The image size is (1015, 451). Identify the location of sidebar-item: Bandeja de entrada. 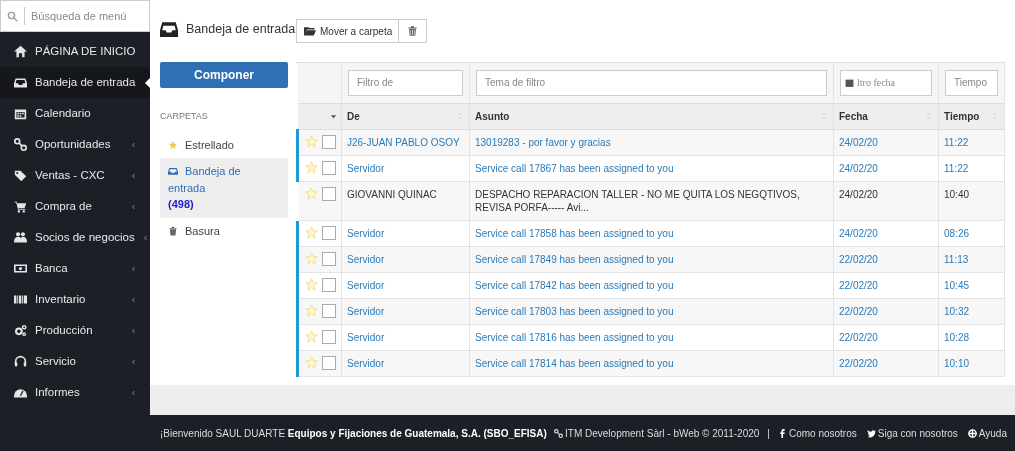
(75, 82).